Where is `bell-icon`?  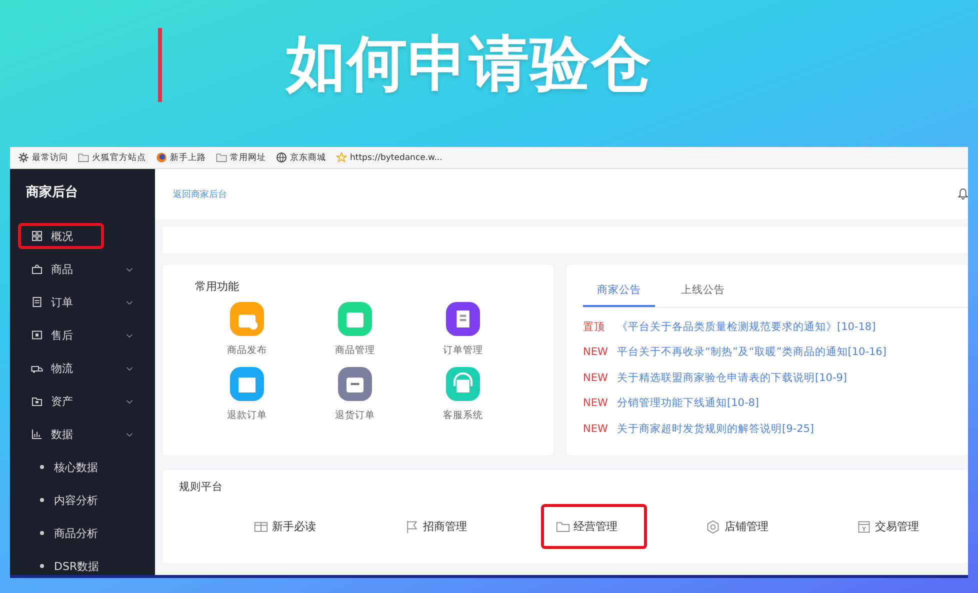
bell-icon is located at coordinates (963, 194).